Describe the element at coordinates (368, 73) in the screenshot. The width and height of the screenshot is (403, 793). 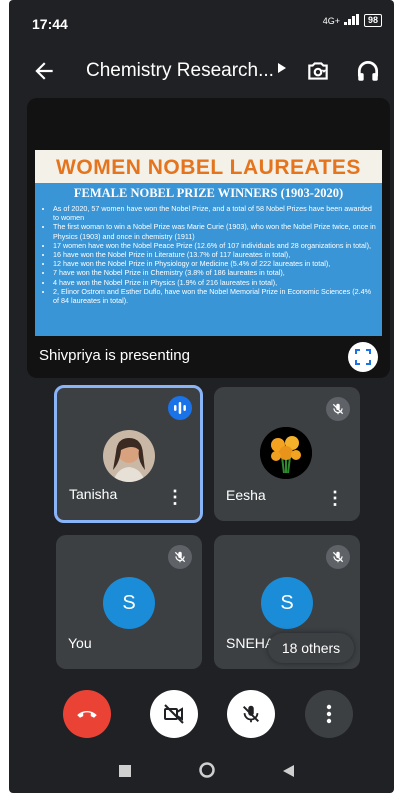
I see `headphones-icon` at that location.